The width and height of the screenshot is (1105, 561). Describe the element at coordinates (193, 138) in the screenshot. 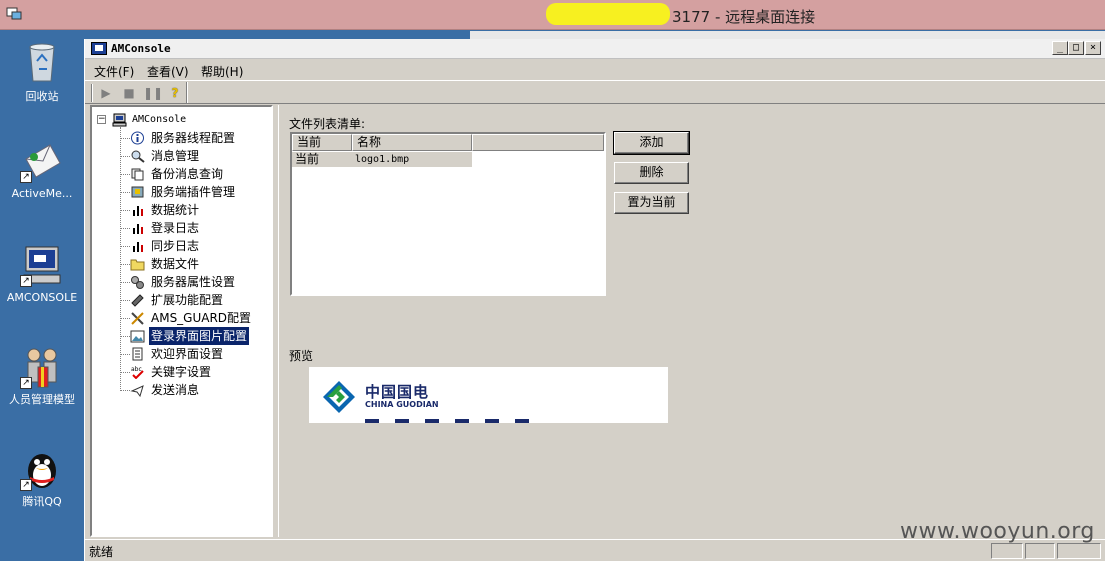

I see `tree-item-label: 服务器线程配置` at that location.